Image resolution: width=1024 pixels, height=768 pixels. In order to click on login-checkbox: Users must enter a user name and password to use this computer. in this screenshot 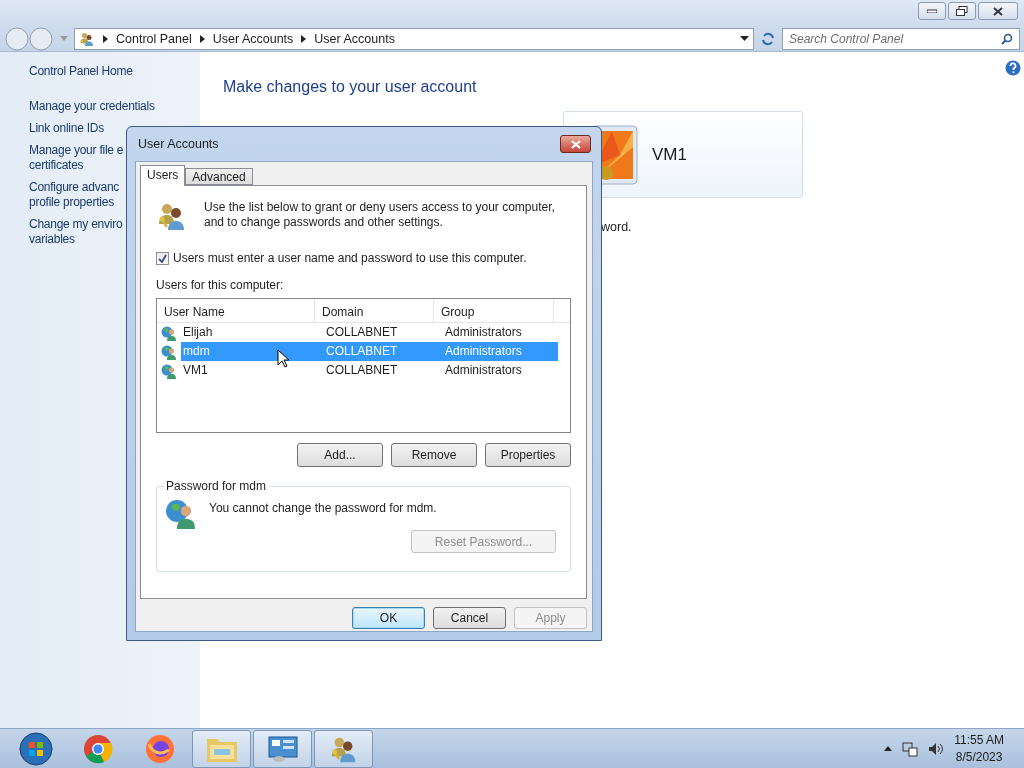, I will do `click(363, 258)`.